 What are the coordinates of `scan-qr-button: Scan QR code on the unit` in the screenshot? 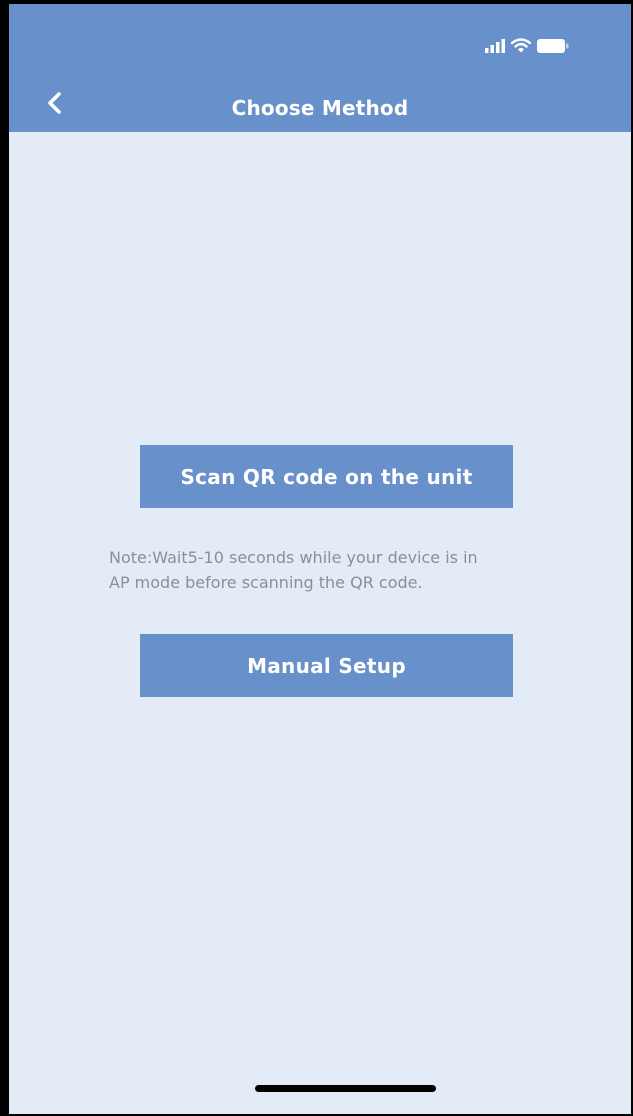 It's located at (326, 476).